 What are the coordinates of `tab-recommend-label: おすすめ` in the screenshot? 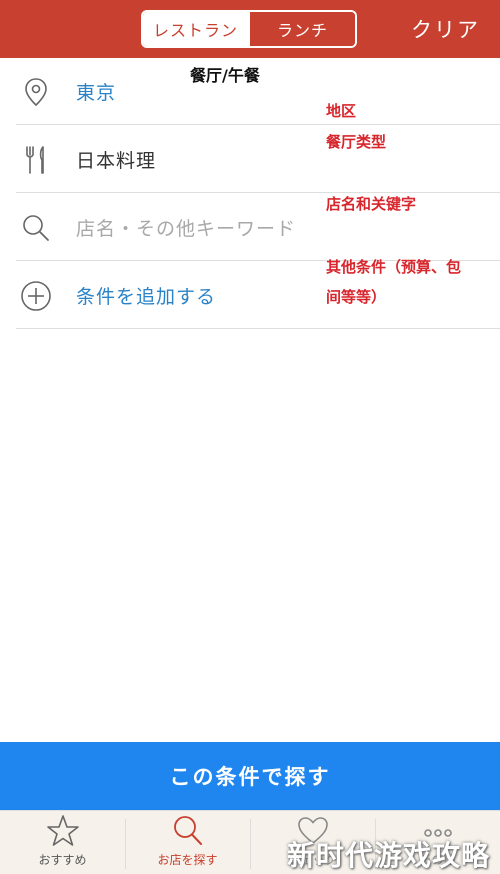 It's located at (62, 860).